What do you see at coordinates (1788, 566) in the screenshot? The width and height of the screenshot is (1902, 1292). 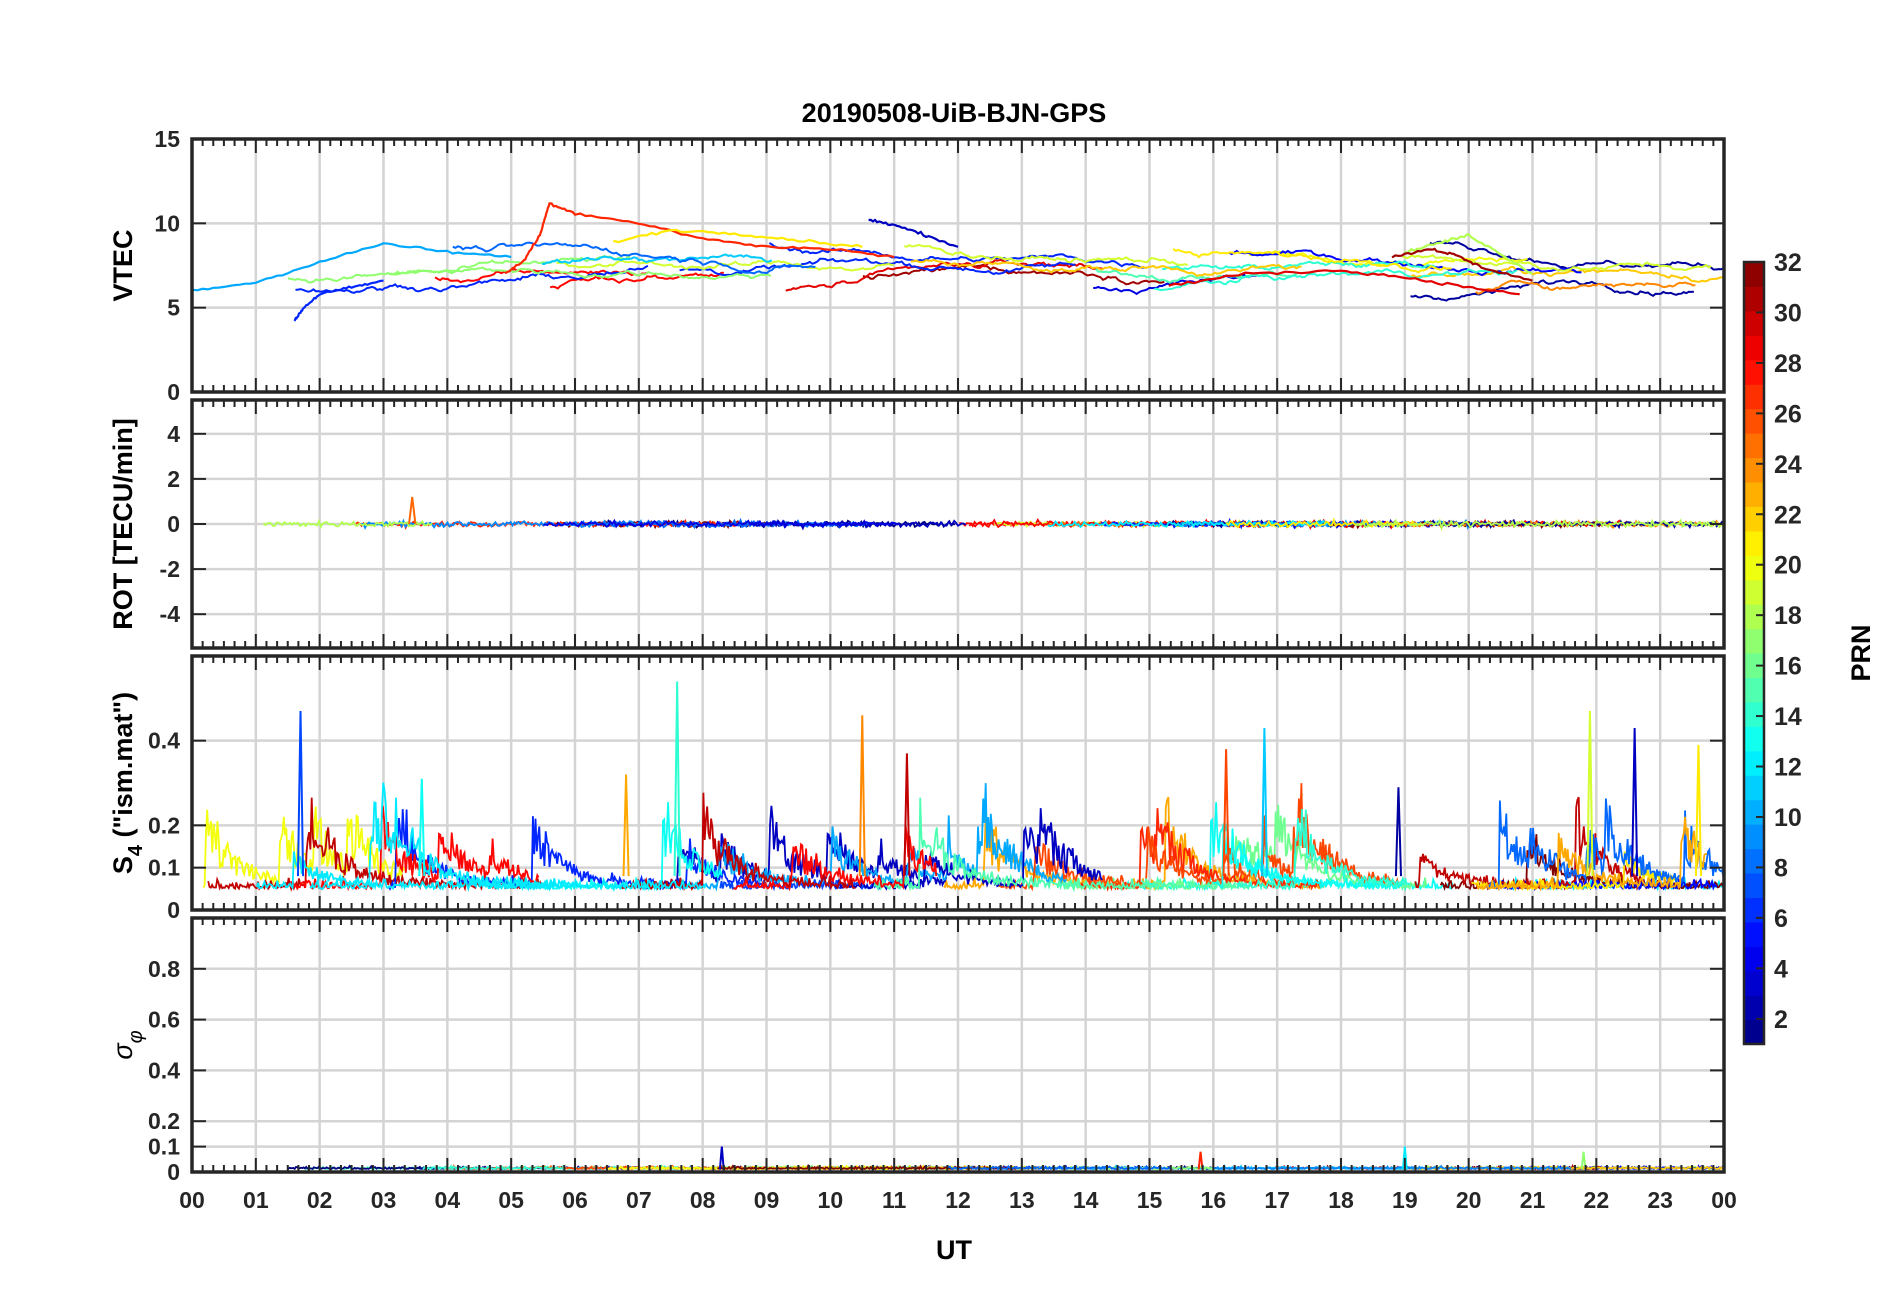 I see `colorbar-tick-label: 20` at bounding box center [1788, 566].